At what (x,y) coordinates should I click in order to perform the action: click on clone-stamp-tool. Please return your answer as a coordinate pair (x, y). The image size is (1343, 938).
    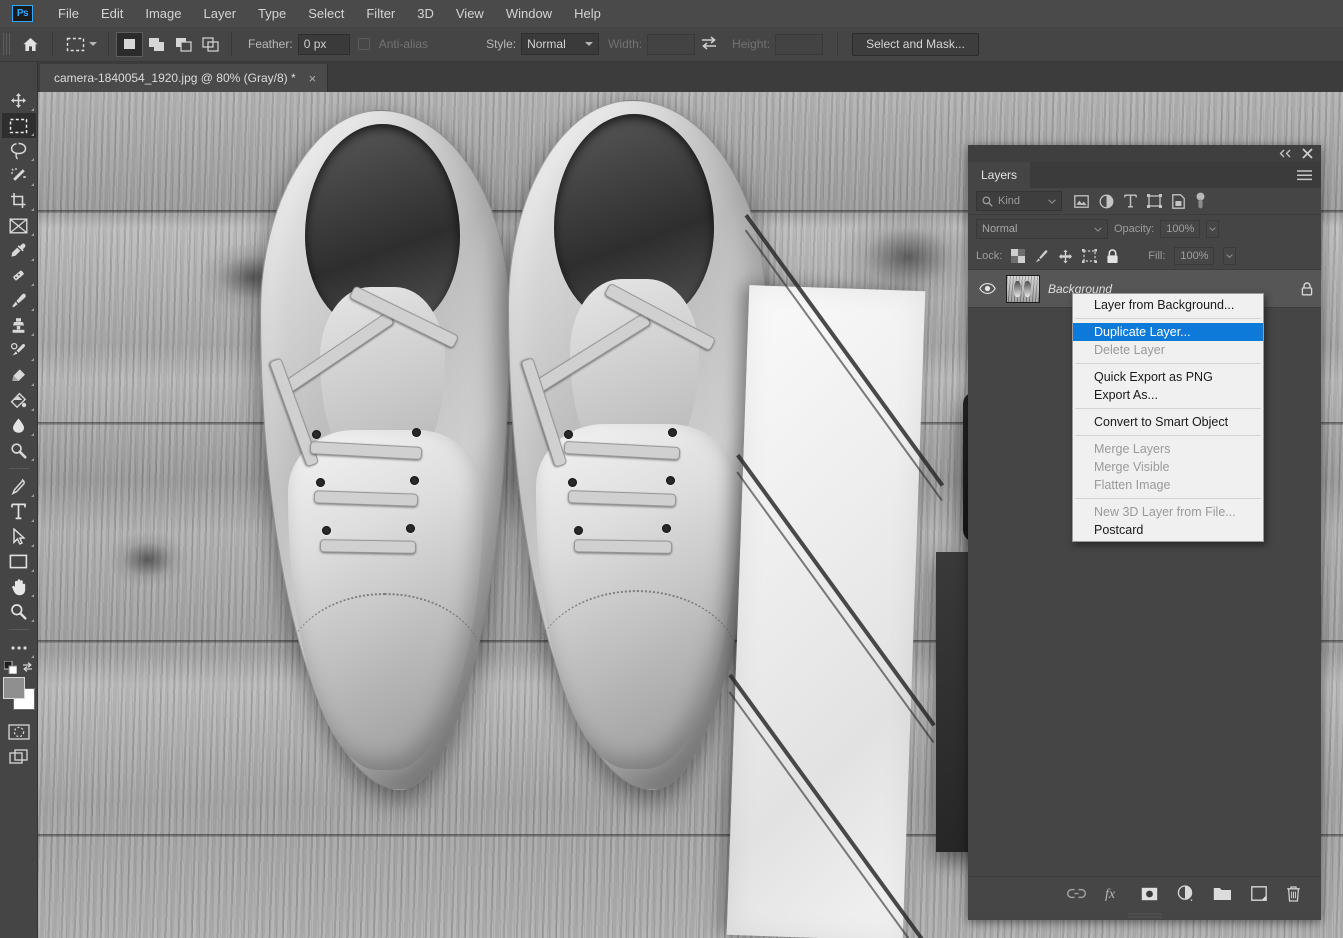
    Looking at the image, I should click on (19, 325).